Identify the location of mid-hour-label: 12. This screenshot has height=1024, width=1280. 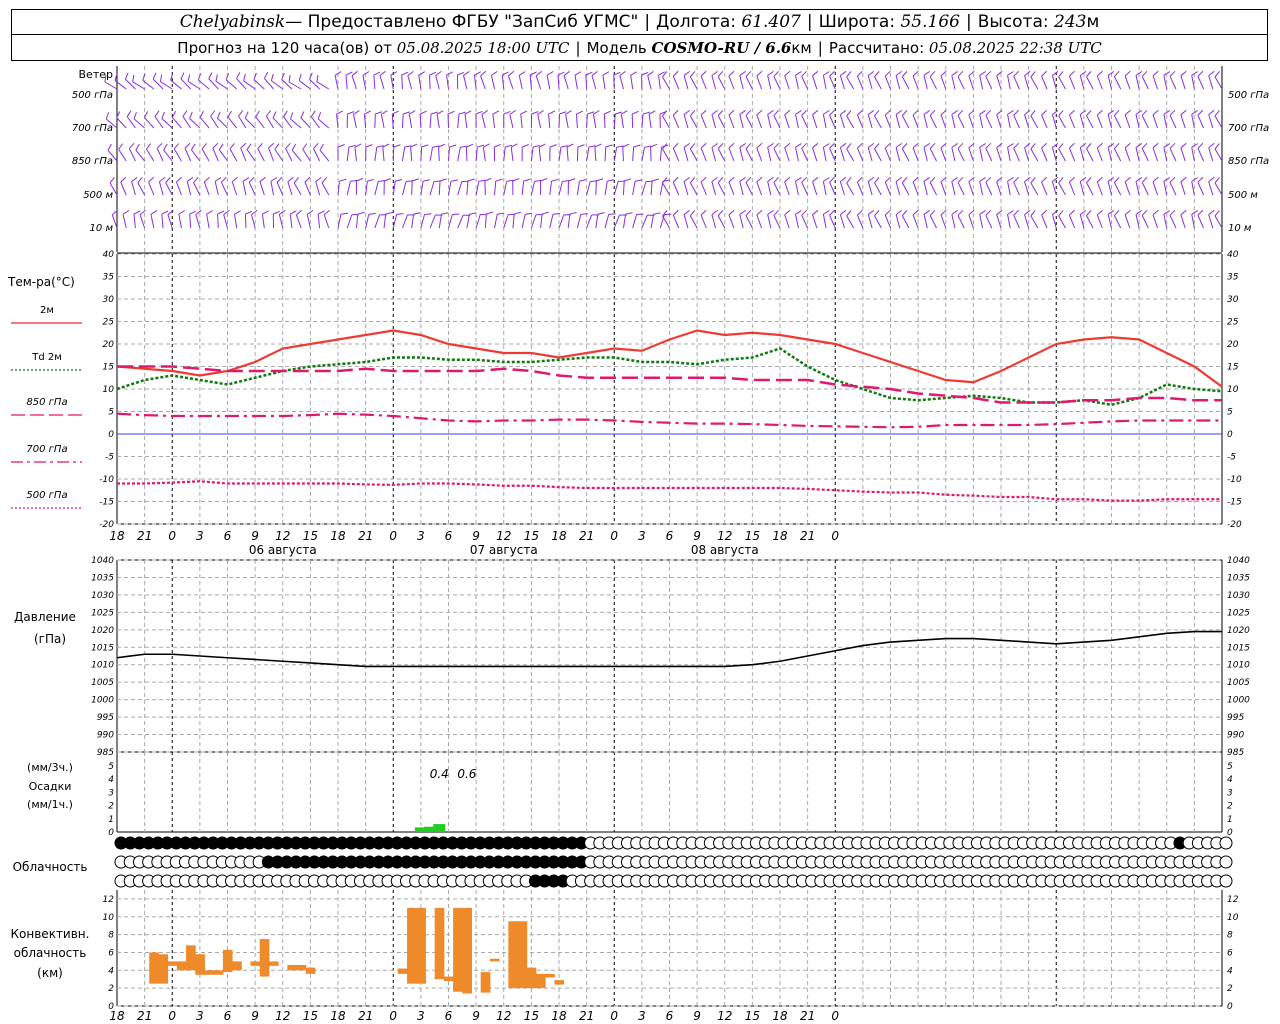
(724, 536).